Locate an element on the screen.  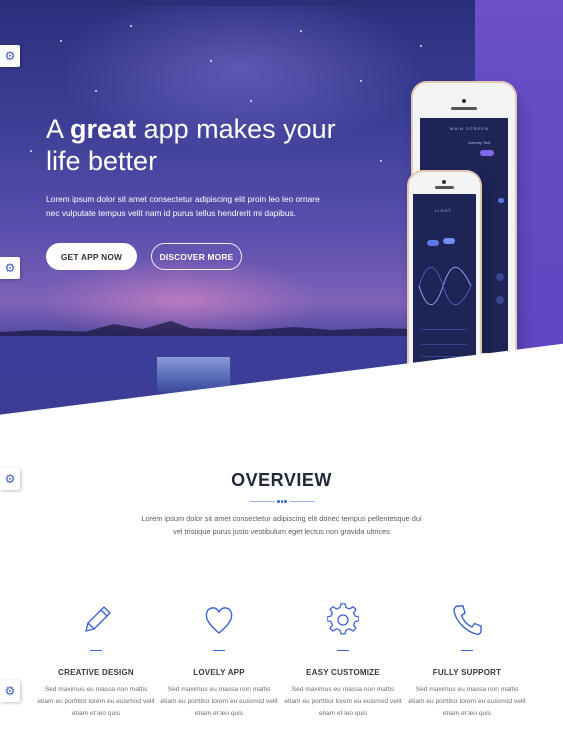
gear-icon is located at coordinates (343, 619).